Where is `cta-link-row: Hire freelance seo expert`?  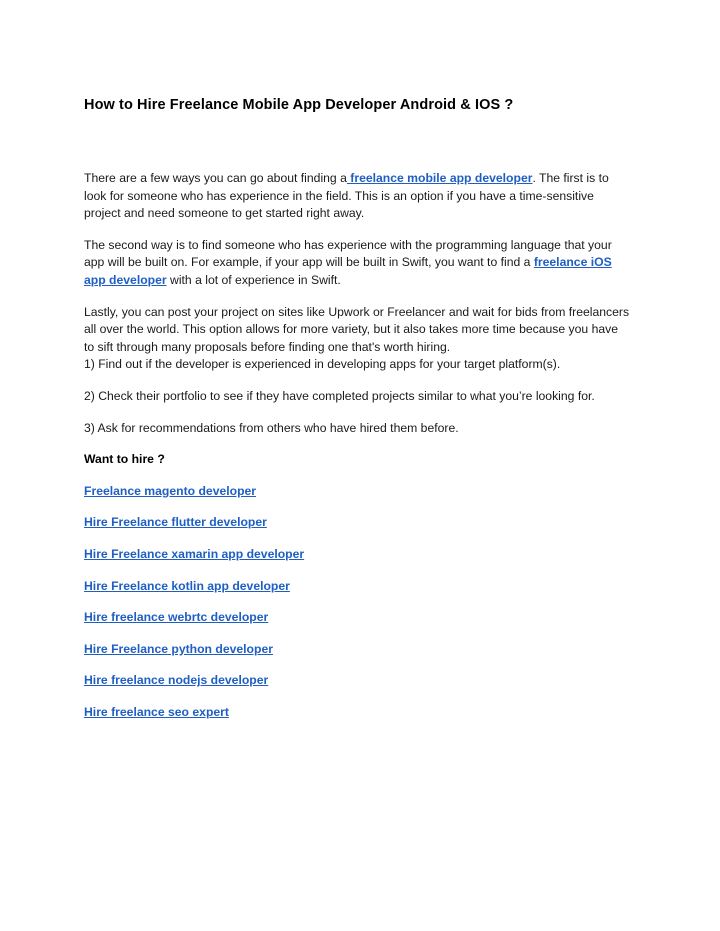
cta-link-row: Hire freelance seo expert is located at coordinates (357, 713).